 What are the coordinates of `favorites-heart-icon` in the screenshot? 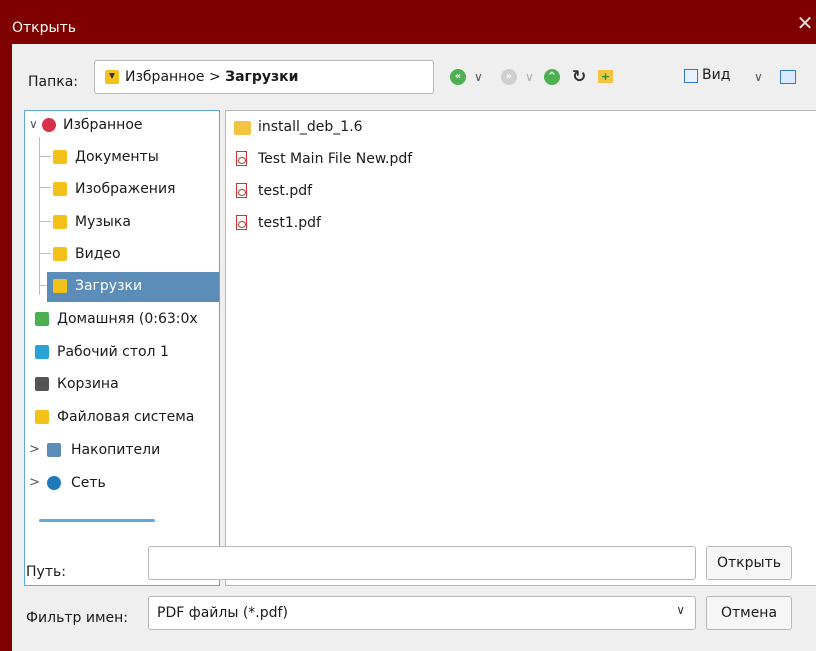 It's located at (49, 125).